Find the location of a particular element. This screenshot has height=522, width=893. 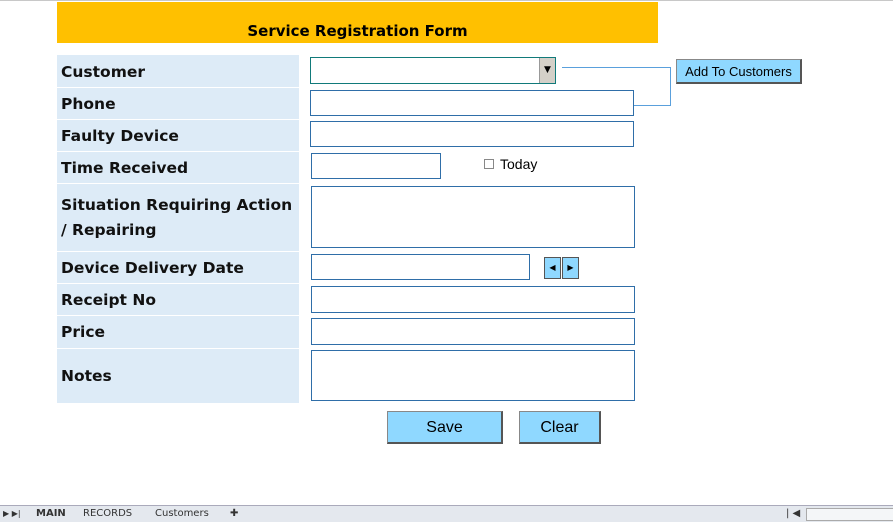

arrow-right-icon: ▶ is located at coordinates (570, 268).